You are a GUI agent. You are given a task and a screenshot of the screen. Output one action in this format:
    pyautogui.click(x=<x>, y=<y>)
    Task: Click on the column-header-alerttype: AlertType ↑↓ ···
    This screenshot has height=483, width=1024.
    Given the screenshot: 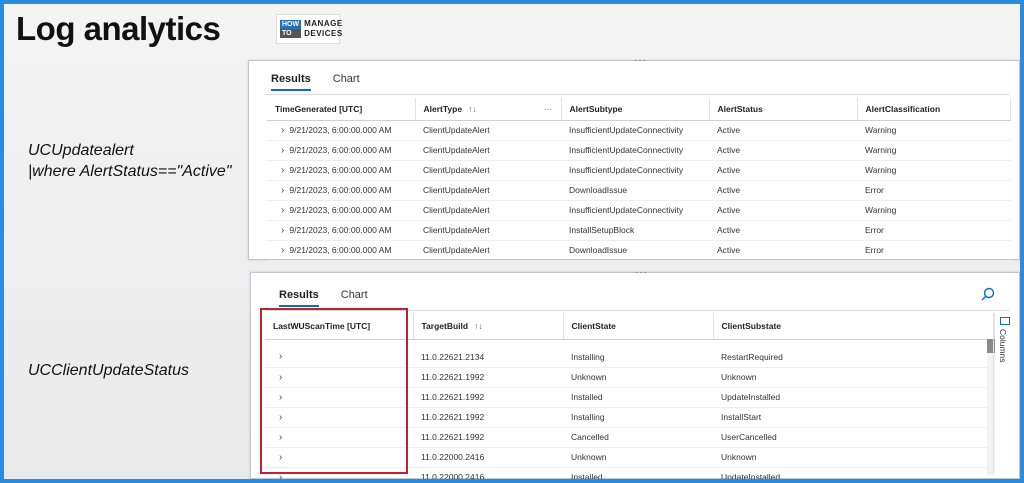 What is the action you would take?
    pyautogui.click(x=488, y=109)
    